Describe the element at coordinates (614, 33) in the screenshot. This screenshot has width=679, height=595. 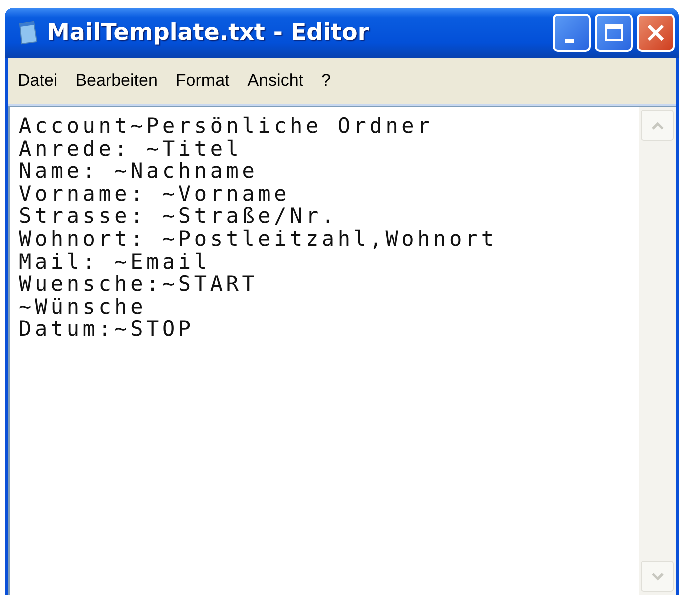
I see `maximize-button` at that location.